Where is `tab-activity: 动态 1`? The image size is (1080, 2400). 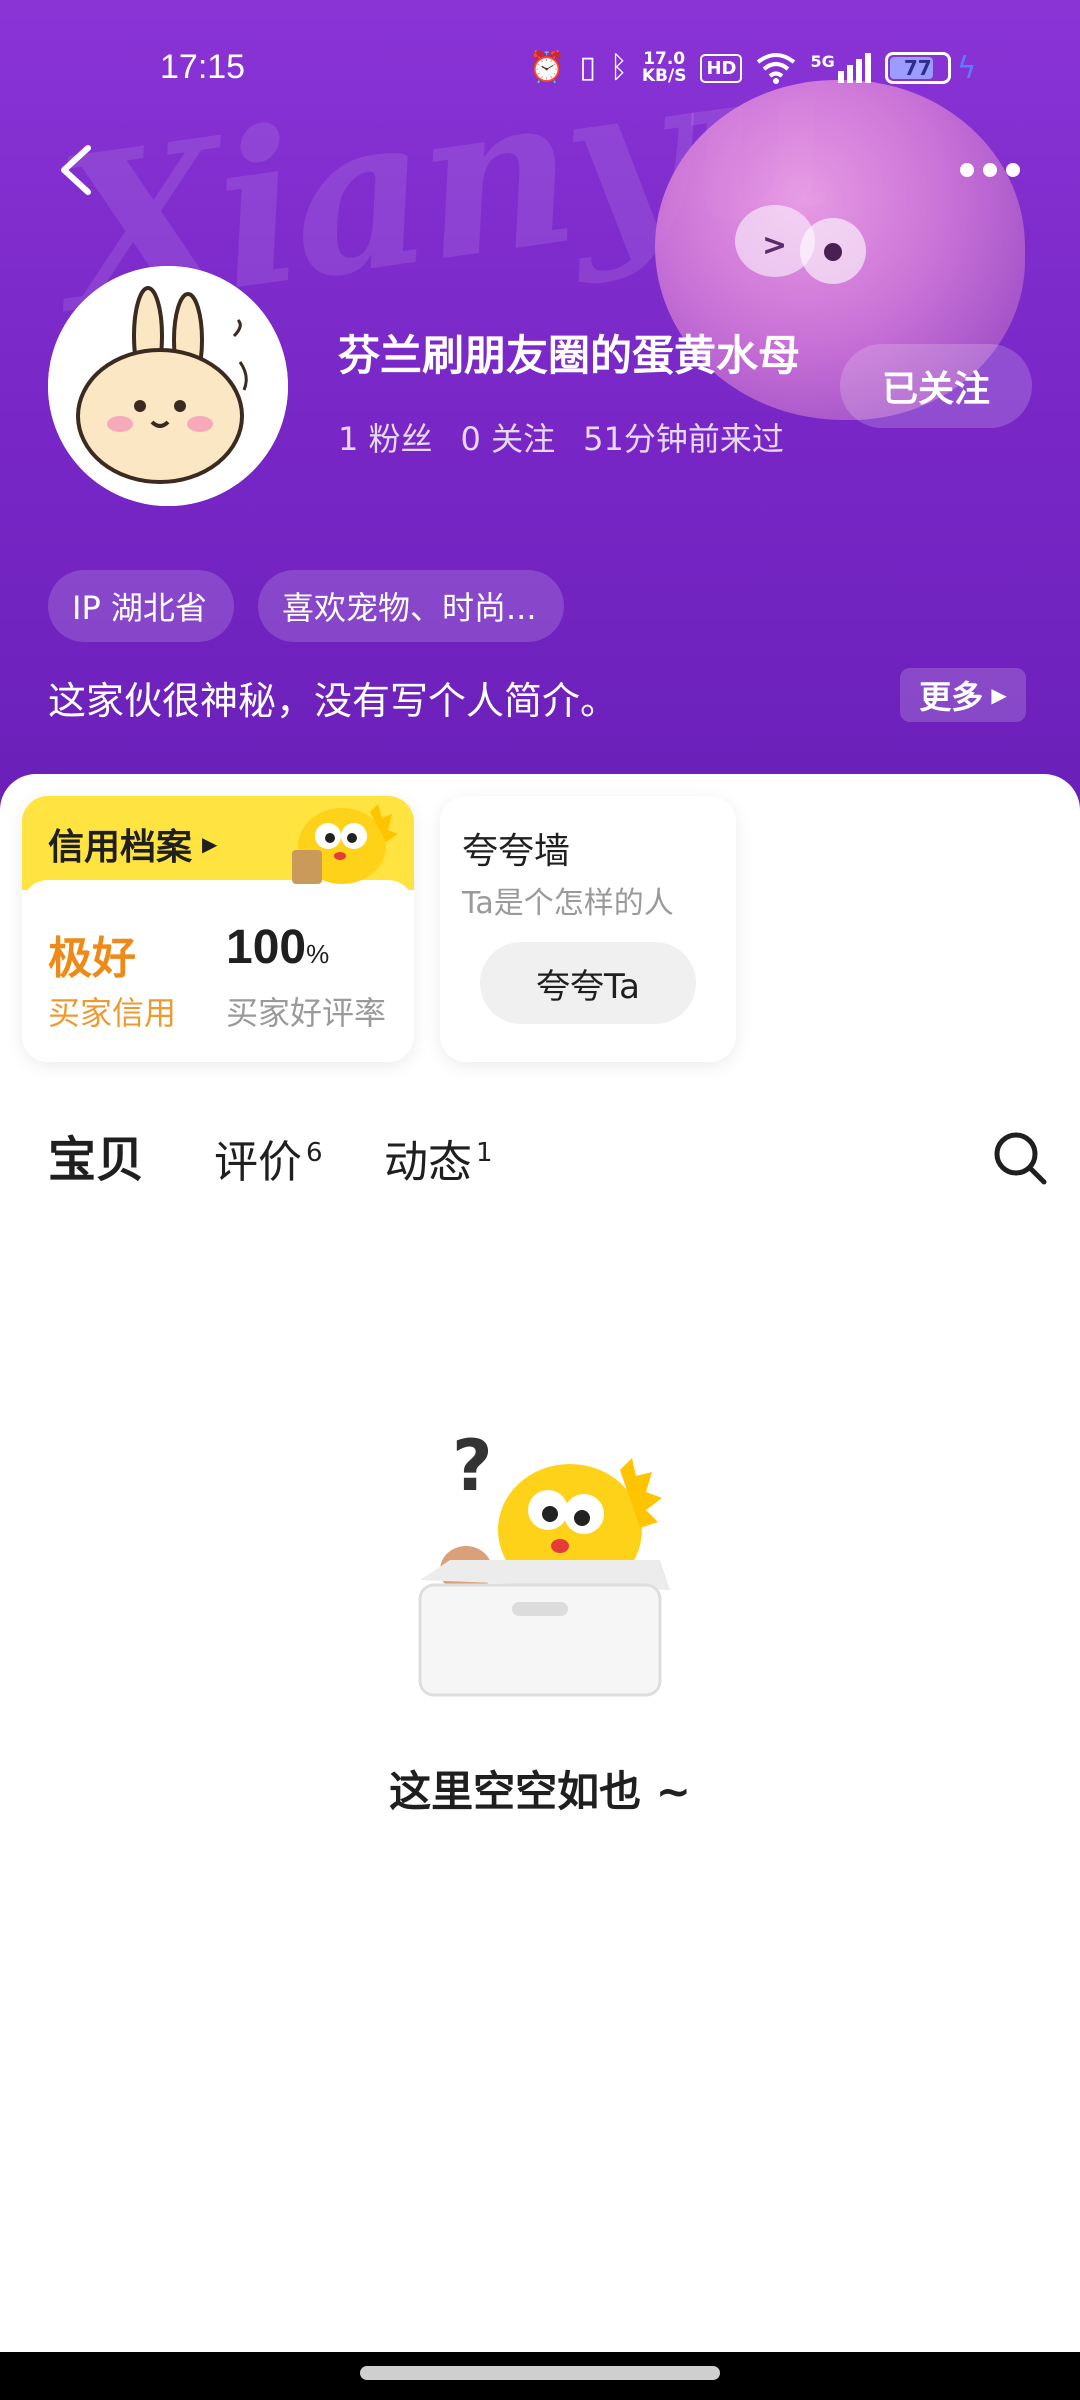 tab-activity: 动态 1 is located at coordinates (438, 1158).